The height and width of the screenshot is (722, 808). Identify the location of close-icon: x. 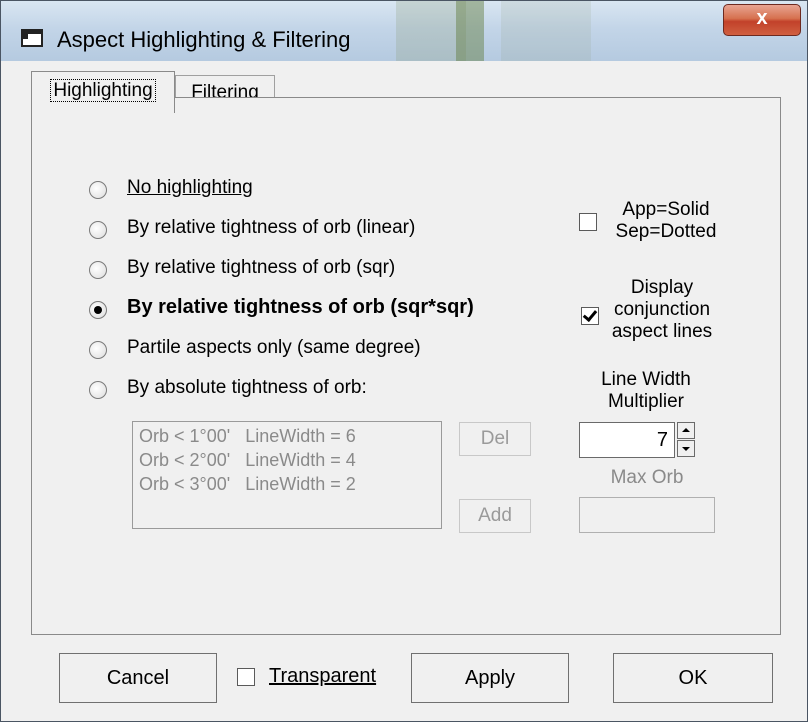
(762, 18).